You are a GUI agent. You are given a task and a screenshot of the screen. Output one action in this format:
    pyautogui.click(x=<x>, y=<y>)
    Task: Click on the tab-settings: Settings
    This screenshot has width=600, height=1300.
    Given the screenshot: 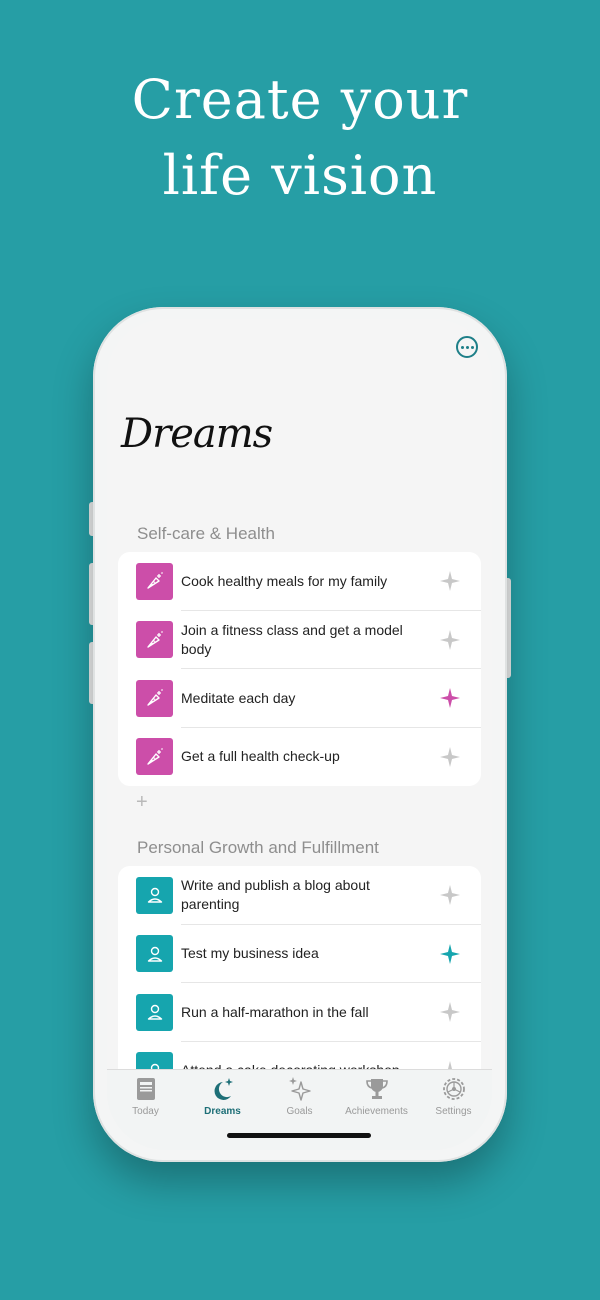 What is the action you would take?
    pyautogui.click(x=453, y=1096)
    